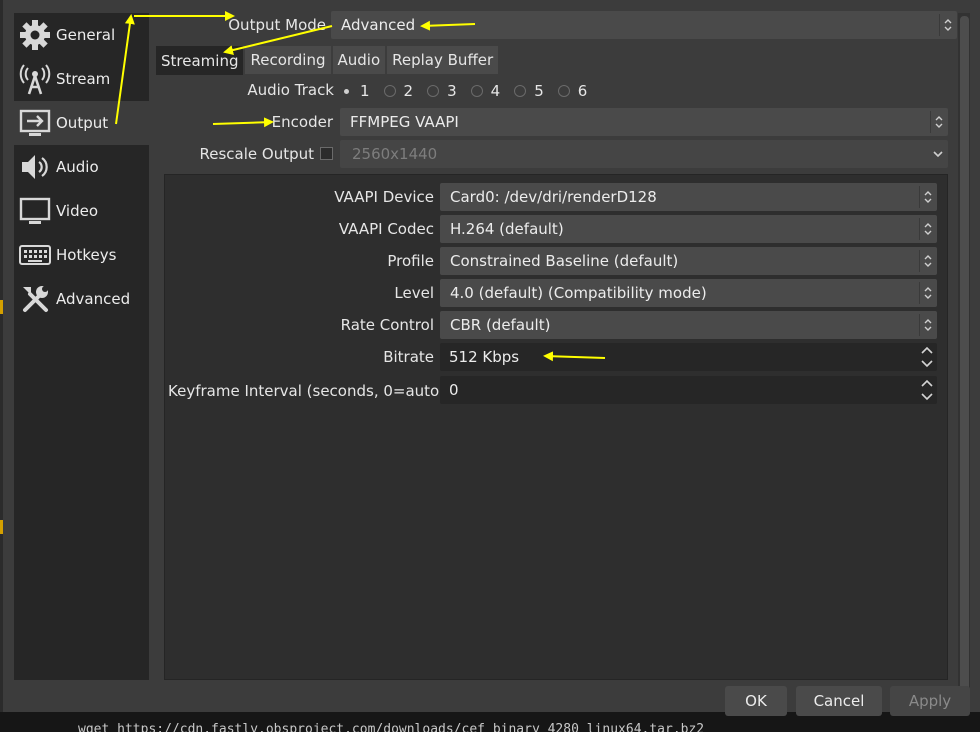 This screenshot has height=732, width=980. Describe the element at coordinates (410, 261) in the screenshot. I see `profile-label: Profile` at that location.